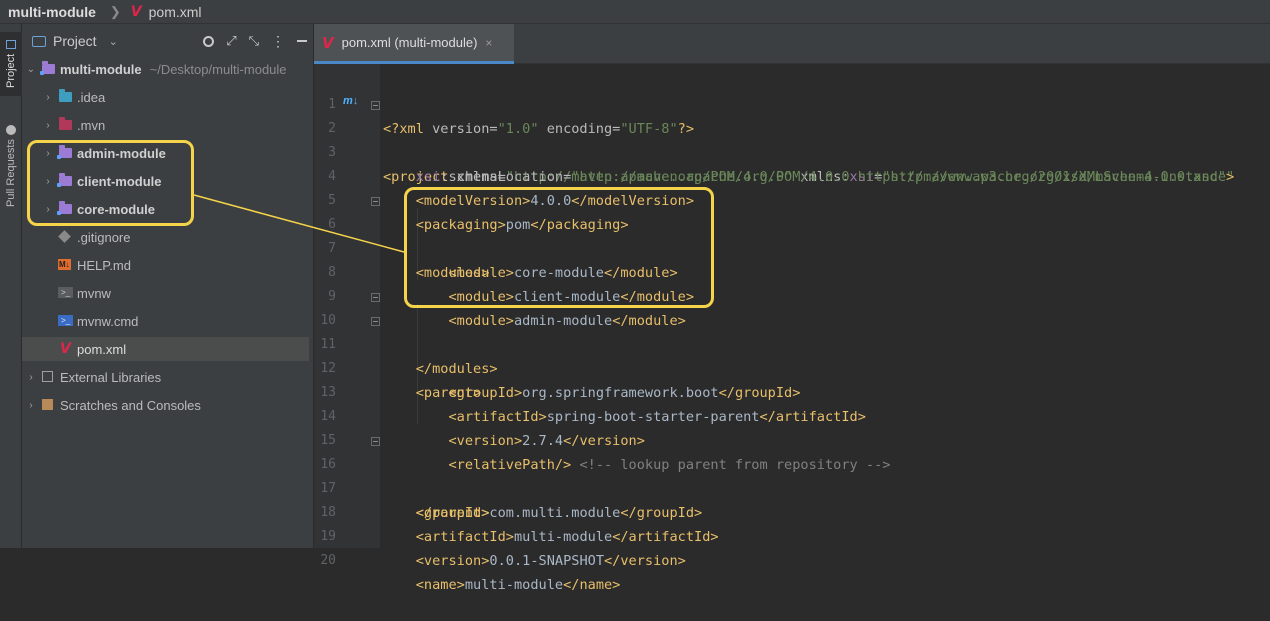 This screenshot has width=1270, height=621. Describe the element at coordinates (52, 12) in the screenshot. I see `breadcrumb-project: multi-module` at that location.